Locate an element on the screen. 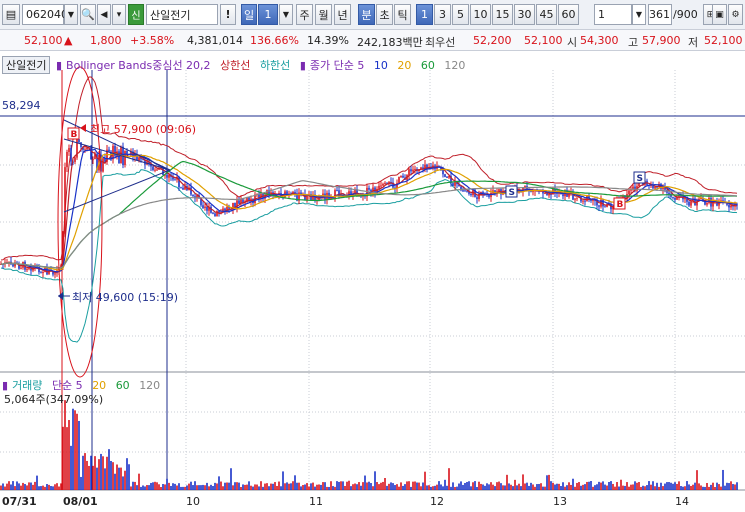  legend-vol-ma60: 60 is located at coordinates (122, 385).